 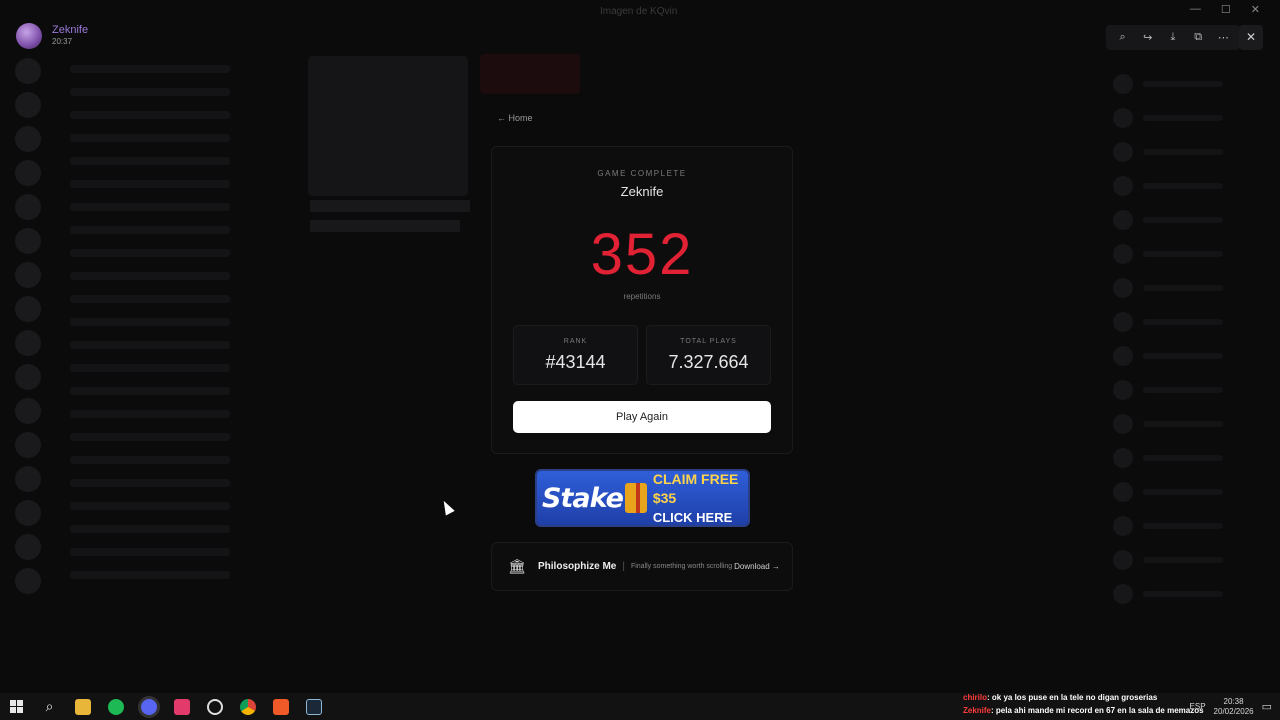 What do you see at coordinates (1195, 9) in the screenshot?
I see `minimize-button: —` at bounding box center [1195, 9].